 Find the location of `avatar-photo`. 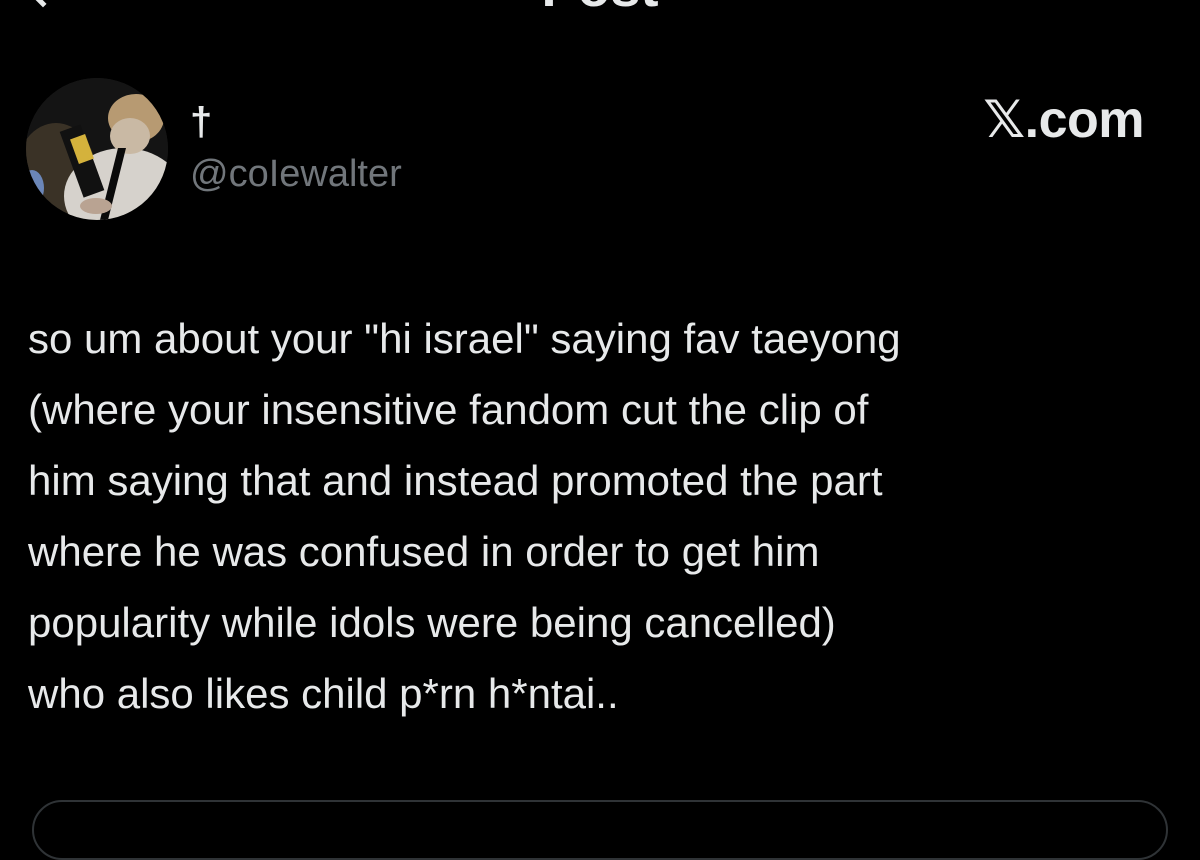

avatar-photo is located at coordinates (97, 149).